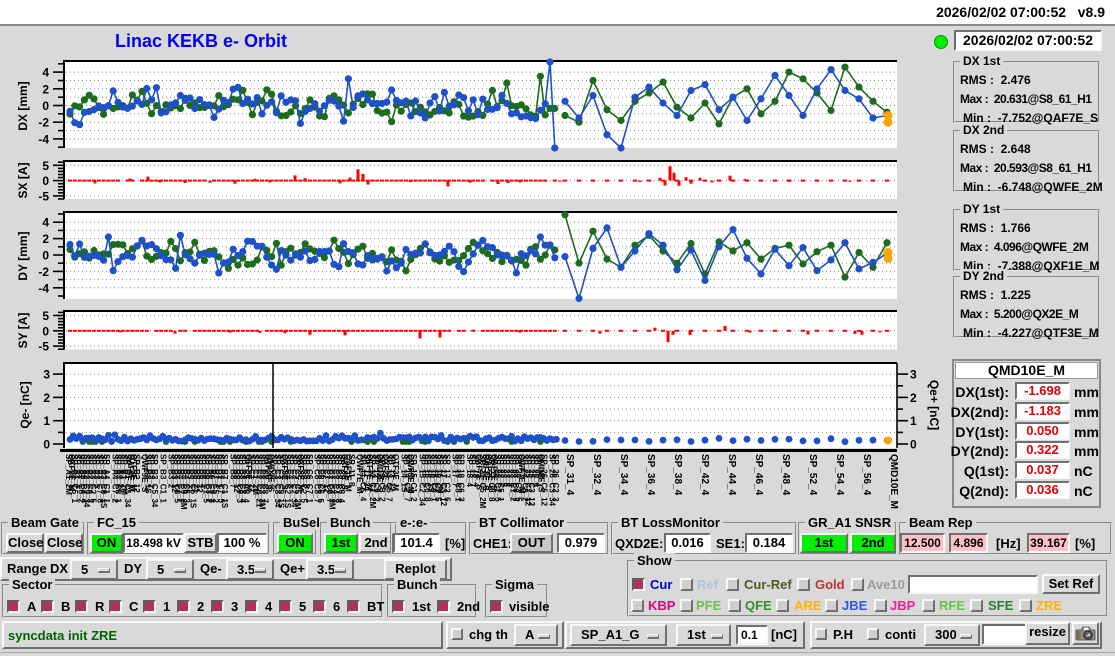 This screenshot has width=1115, height=656. I want to click on svg-text: SP_42_4, so click(704, 475).